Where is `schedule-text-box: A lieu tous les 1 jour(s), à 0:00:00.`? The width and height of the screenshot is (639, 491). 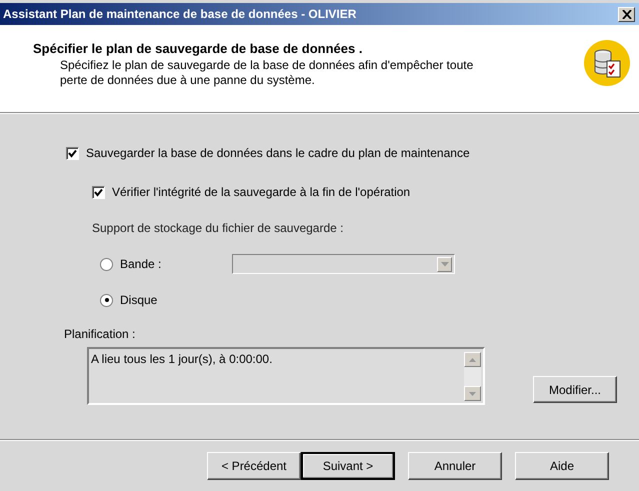
schedule-text-box: A lieu tous les 1 jour(s), à 0:00:00. is located at coordinates (286, 376).